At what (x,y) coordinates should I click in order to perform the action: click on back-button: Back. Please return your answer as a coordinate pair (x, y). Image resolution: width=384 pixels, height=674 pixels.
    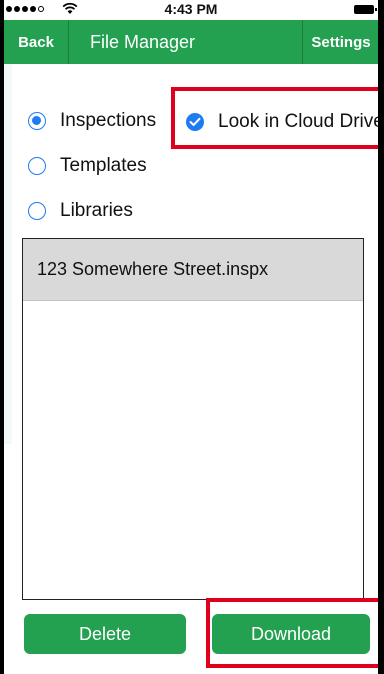
    Looking at the image, I should click on (36, 42).